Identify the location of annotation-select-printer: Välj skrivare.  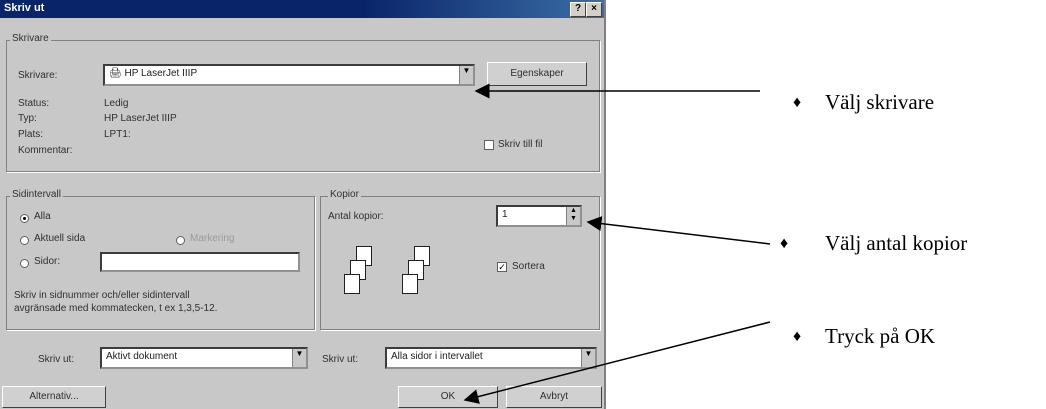
(880, 102).